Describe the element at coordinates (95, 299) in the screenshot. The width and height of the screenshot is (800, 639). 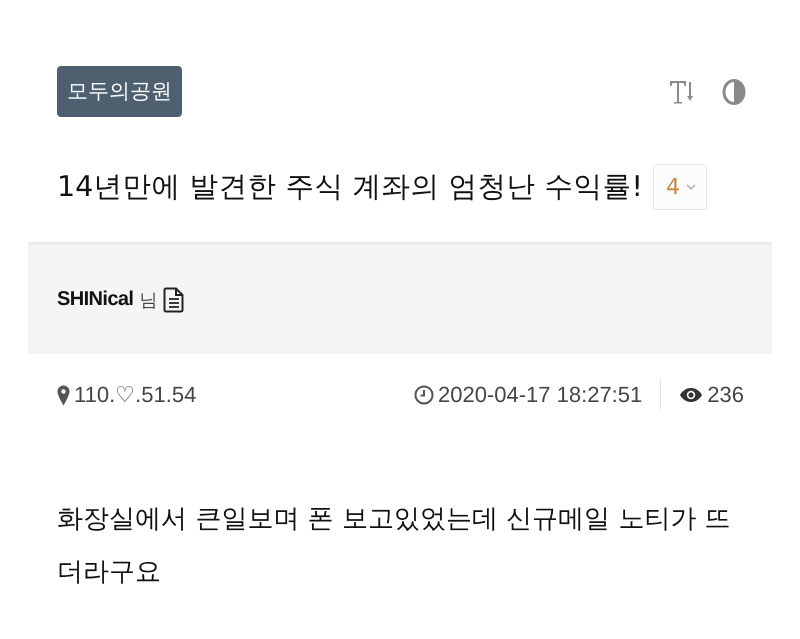
I see `author-name: SHINical` at that location.